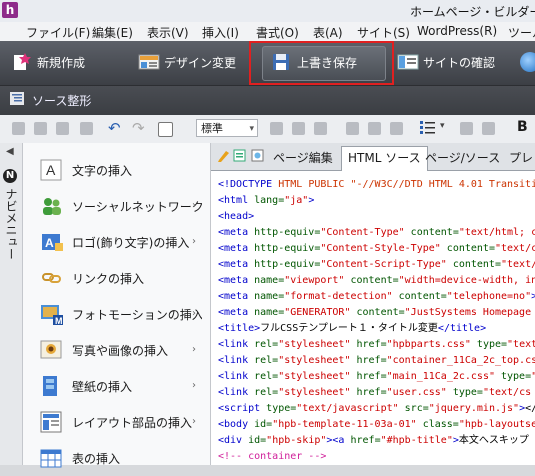 This screenshot has width=535, height=476. I want to click on code-token: src=, so click(416, 408).